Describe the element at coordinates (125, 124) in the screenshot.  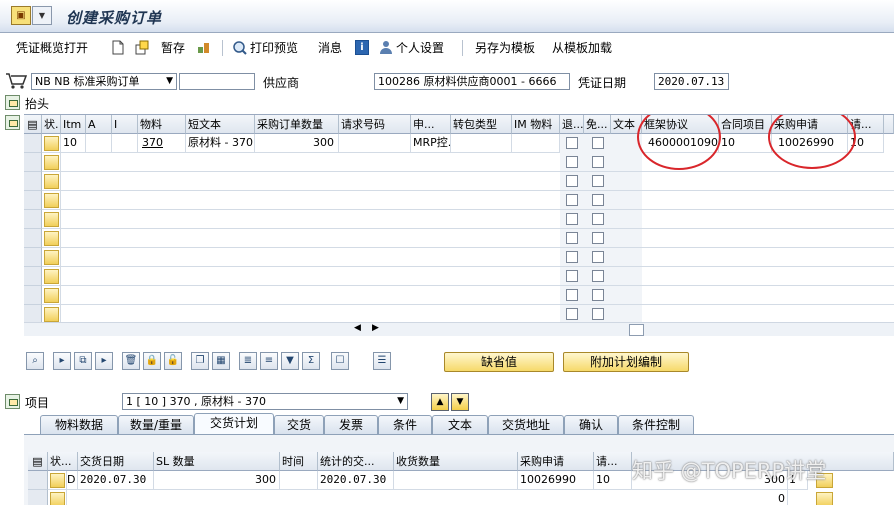
I see `column-header: I` at that location.